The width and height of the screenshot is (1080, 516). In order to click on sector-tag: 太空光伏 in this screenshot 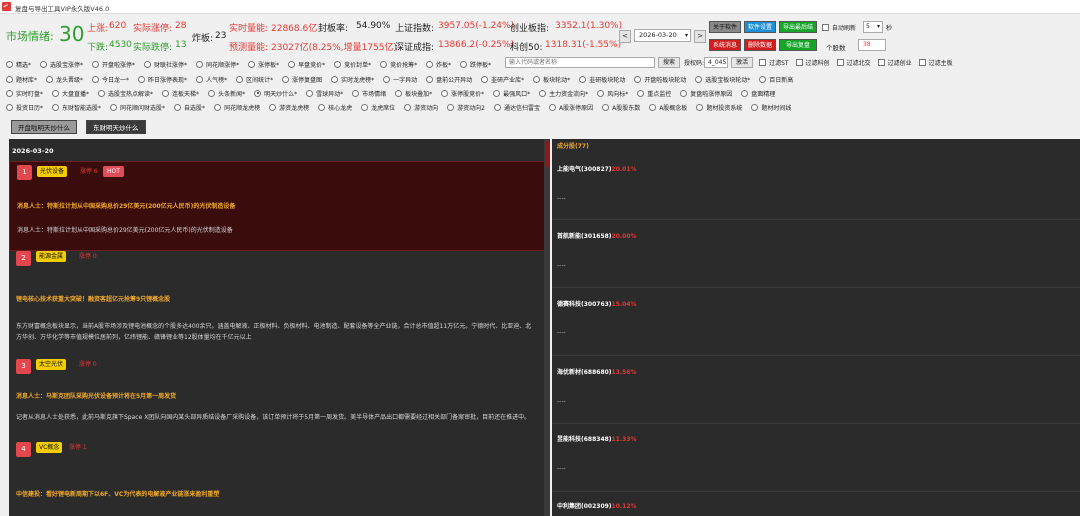, I will do `click(51, 364)`.